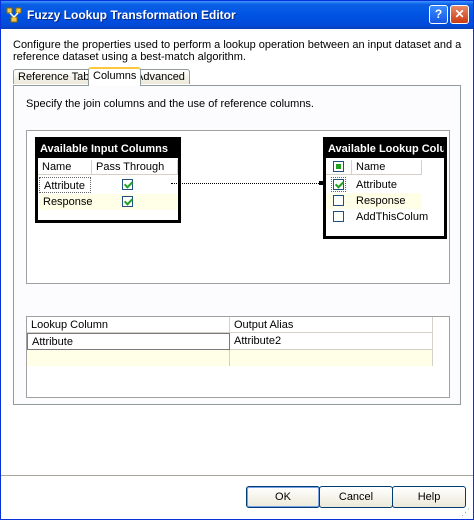 The width and height of the screenshot is (474, 520). What do you see at coordinates (131, 15) in the screenshot?
I see `window-title: Fuzzy Lookup Transformation Editor` at bounding box center [131, 15].